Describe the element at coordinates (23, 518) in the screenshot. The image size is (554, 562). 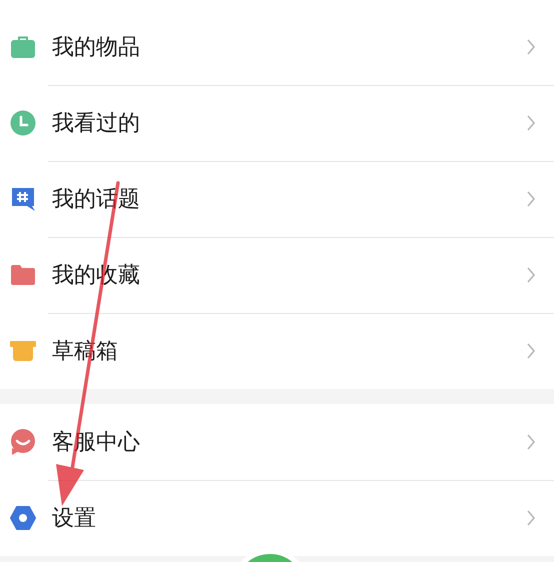
I see `hexagon-icon` at that location.